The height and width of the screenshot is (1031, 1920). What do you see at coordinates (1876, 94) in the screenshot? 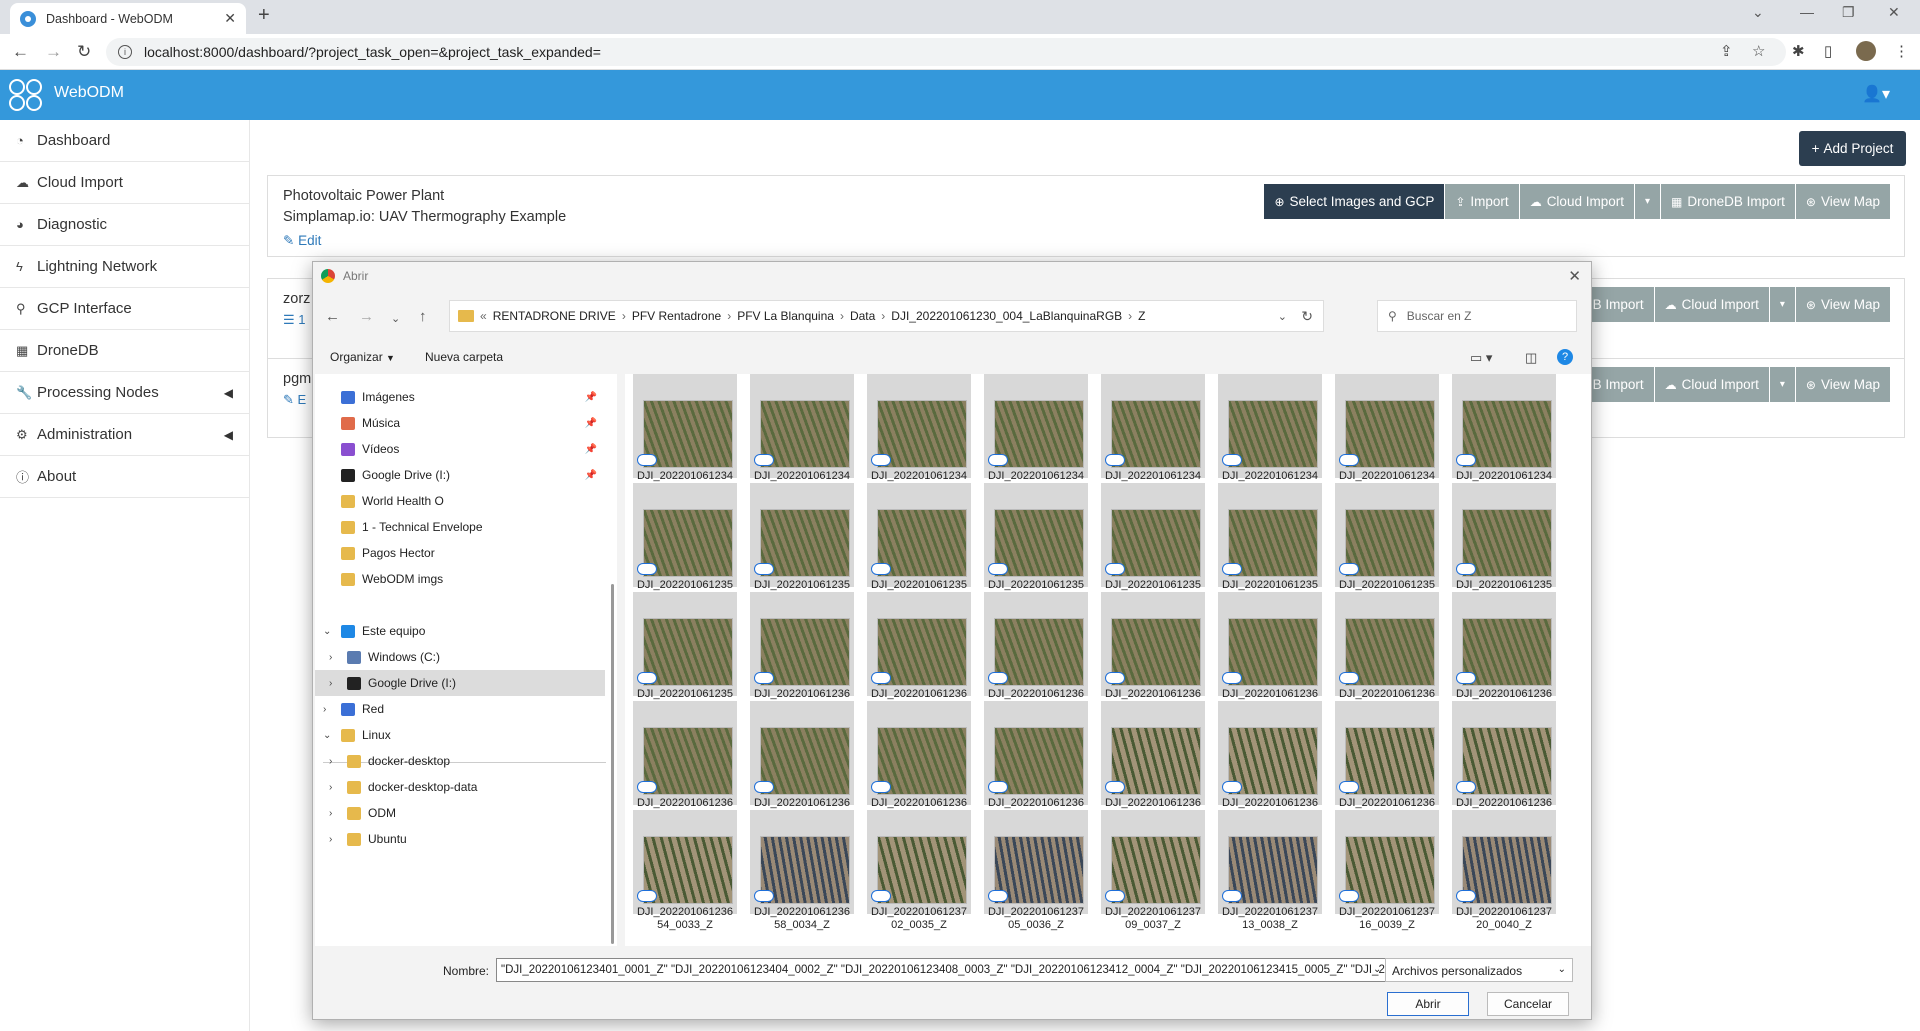
I see `user-menu-icon: 👤▾` at bounding box center [1876, 94].